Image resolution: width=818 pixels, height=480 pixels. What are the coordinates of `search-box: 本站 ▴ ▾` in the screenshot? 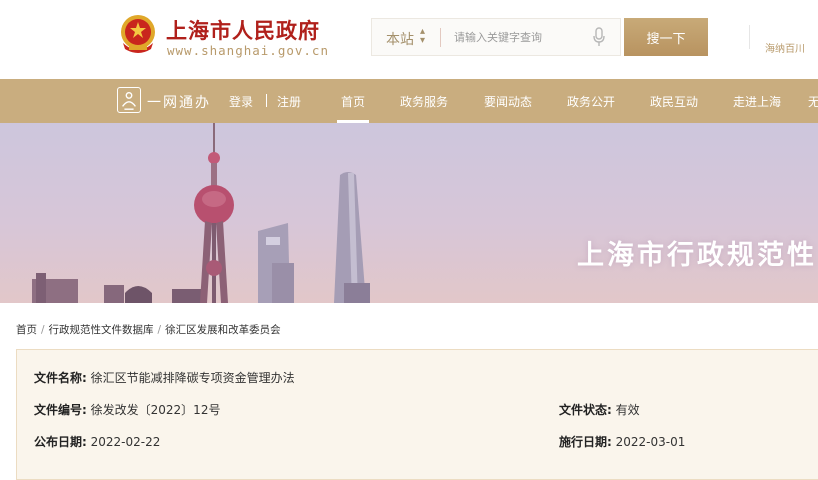 It's located at (496, 37).